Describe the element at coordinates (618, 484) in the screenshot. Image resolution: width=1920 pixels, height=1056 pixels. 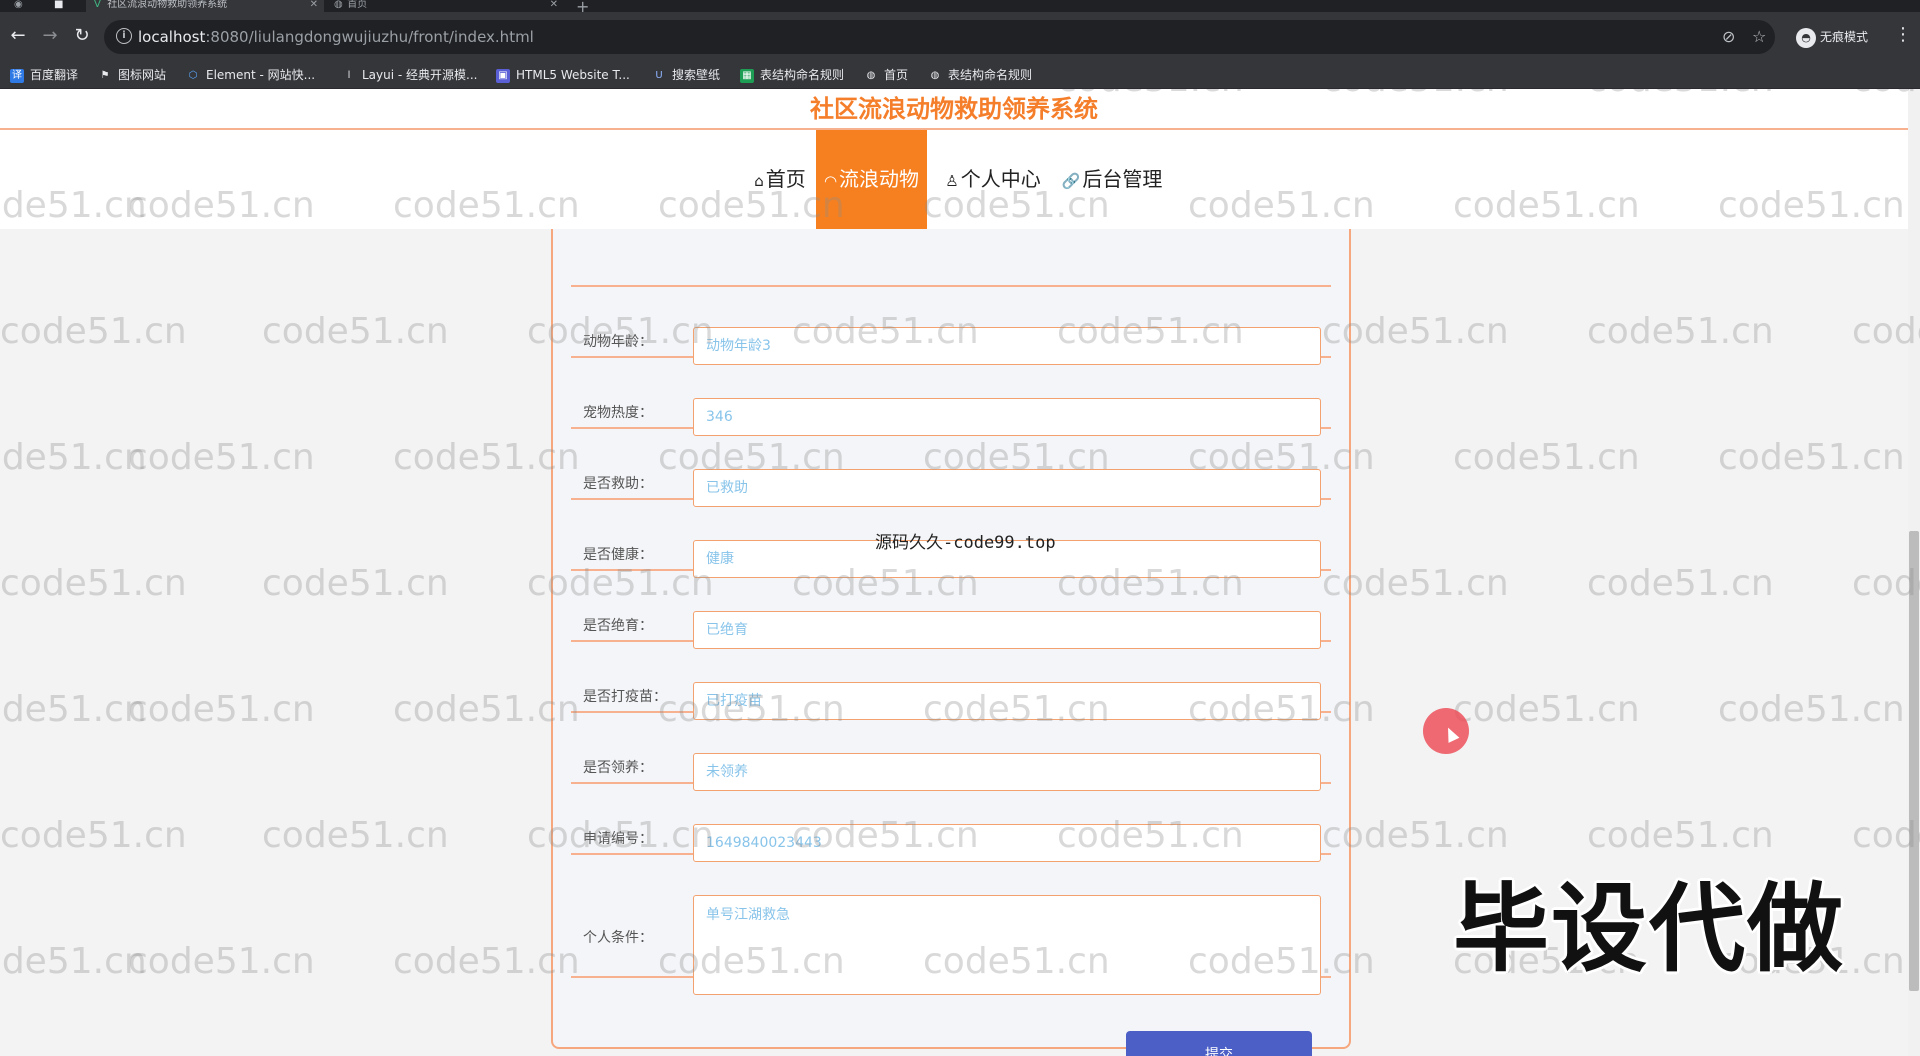
I see `field-label-rescued: 是否救助：` at that location.